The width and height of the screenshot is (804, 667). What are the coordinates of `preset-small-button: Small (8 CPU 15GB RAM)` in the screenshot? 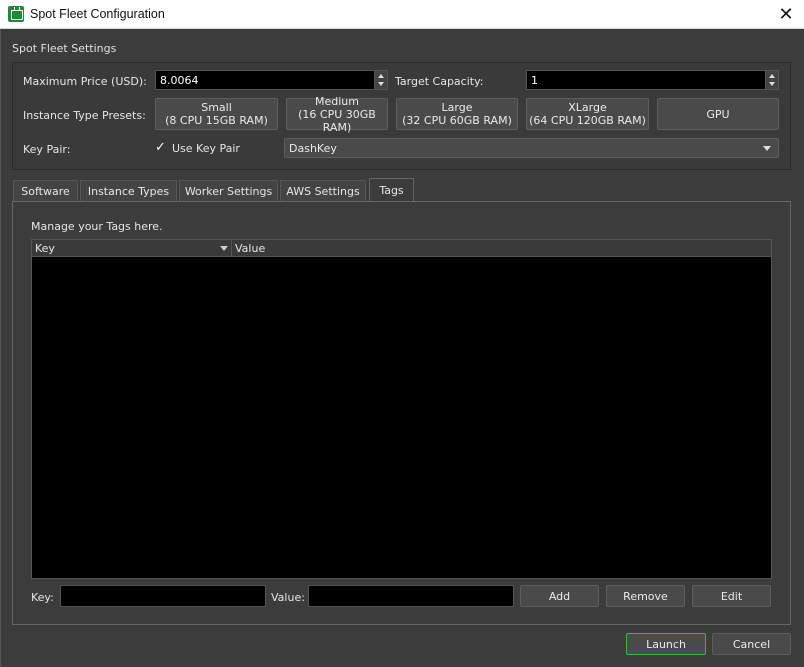 It's located at (216, 114).